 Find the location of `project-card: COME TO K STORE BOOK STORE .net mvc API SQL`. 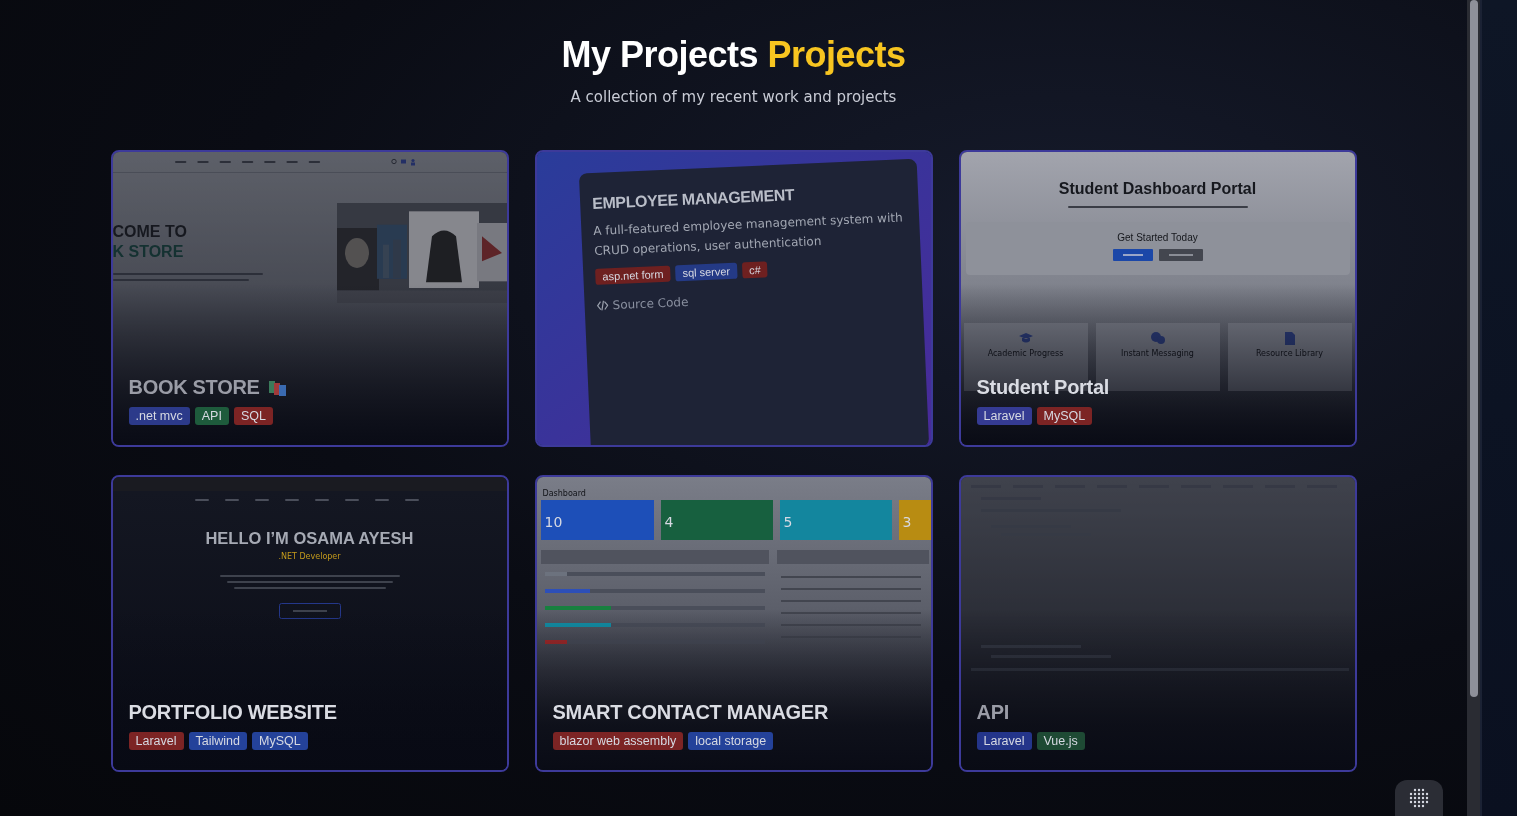

project-card: COME TO K STORE BOOK STORE .net mvc API SQL is located at coordinates (309, 298).